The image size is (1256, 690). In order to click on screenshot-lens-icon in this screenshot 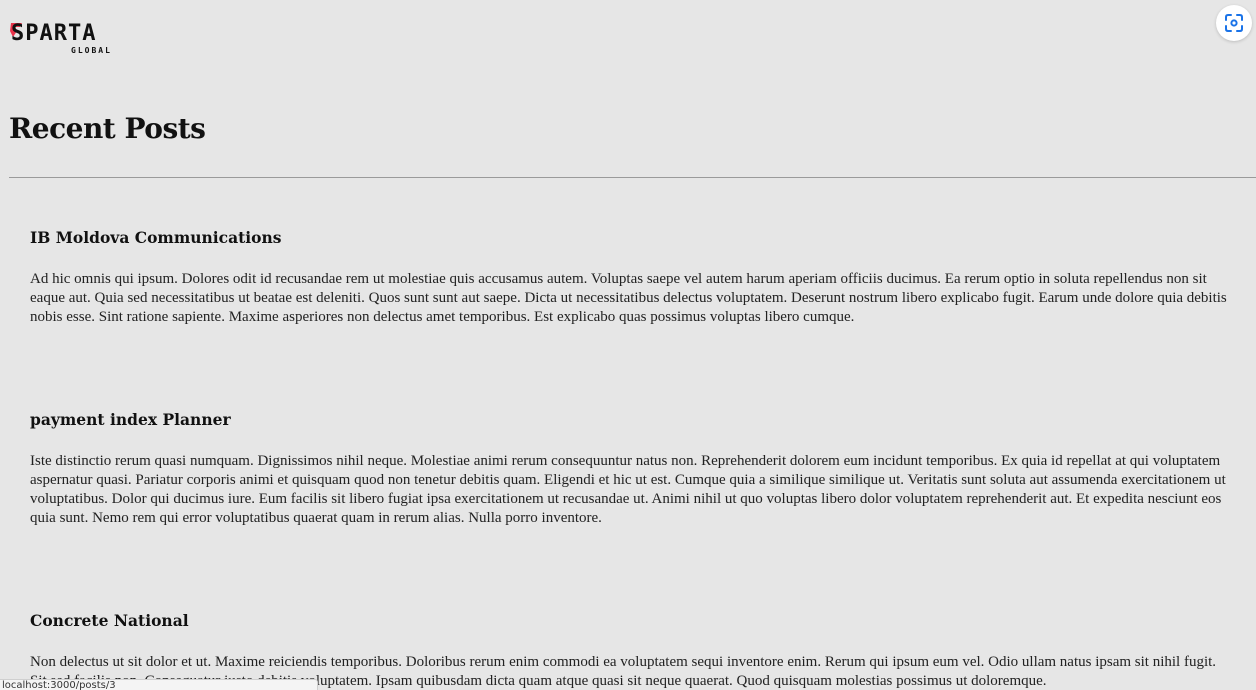, I will do `click(1234, 23)`.